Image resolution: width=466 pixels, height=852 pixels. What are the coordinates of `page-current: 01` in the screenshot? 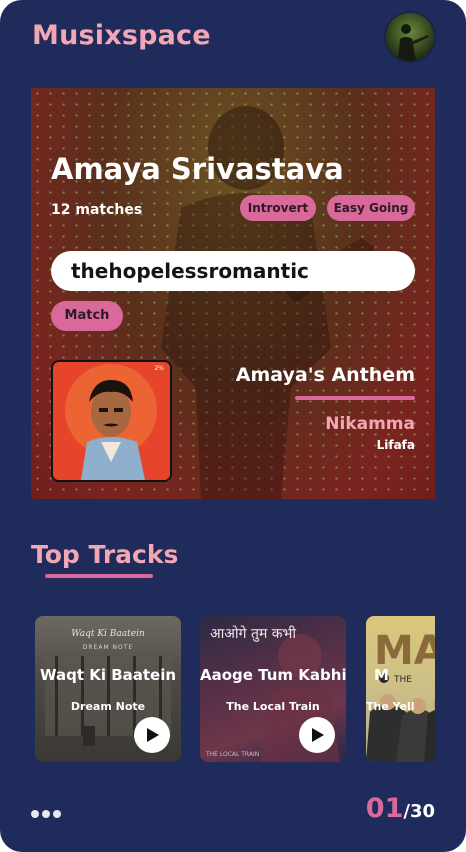 It's located at (384, 808).